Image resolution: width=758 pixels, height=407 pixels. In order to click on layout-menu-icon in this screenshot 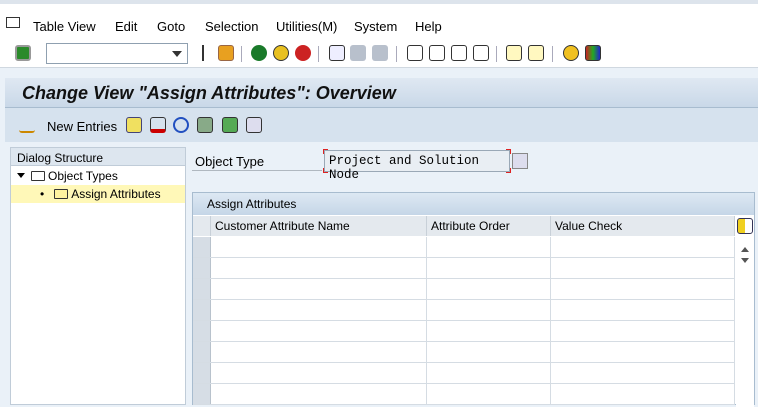, I will do `click(593, 53)`.